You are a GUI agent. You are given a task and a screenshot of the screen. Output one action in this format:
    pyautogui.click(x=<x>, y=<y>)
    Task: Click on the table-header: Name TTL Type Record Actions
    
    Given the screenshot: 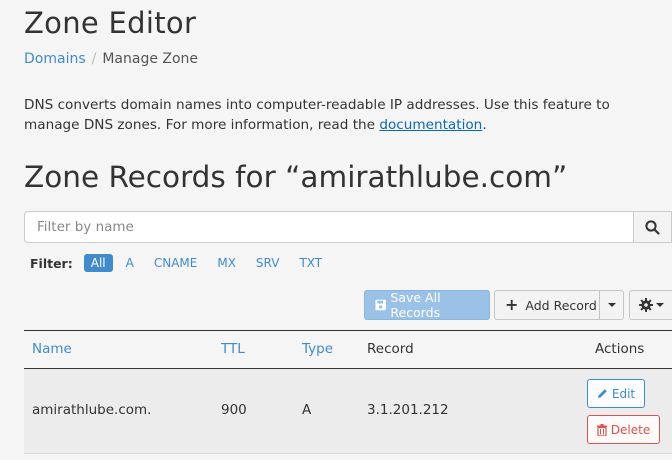 What is the action you would take?
    pyautogui.click(x=348, y=349)
    